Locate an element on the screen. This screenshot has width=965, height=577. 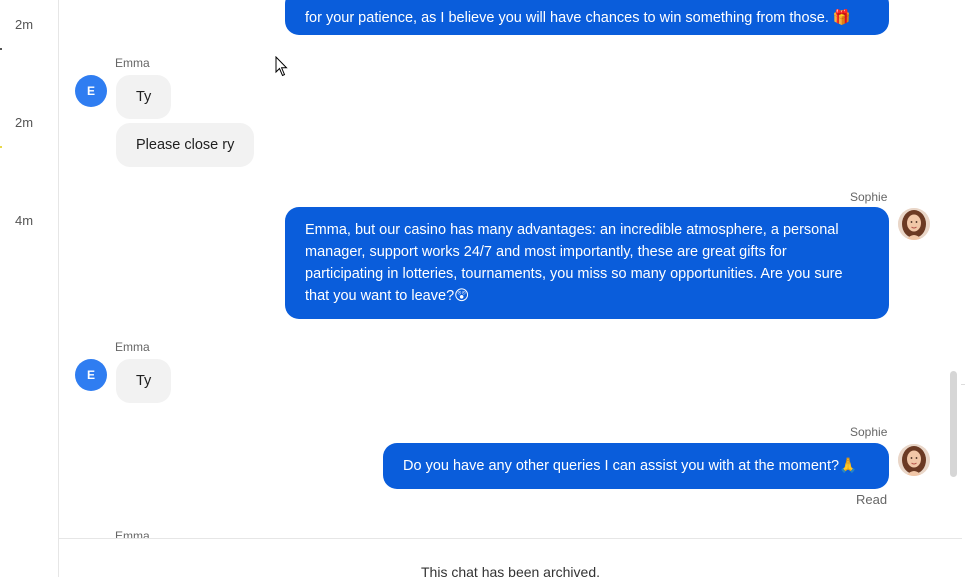
scrollbar-thumb is located at coordinates (953, 424).